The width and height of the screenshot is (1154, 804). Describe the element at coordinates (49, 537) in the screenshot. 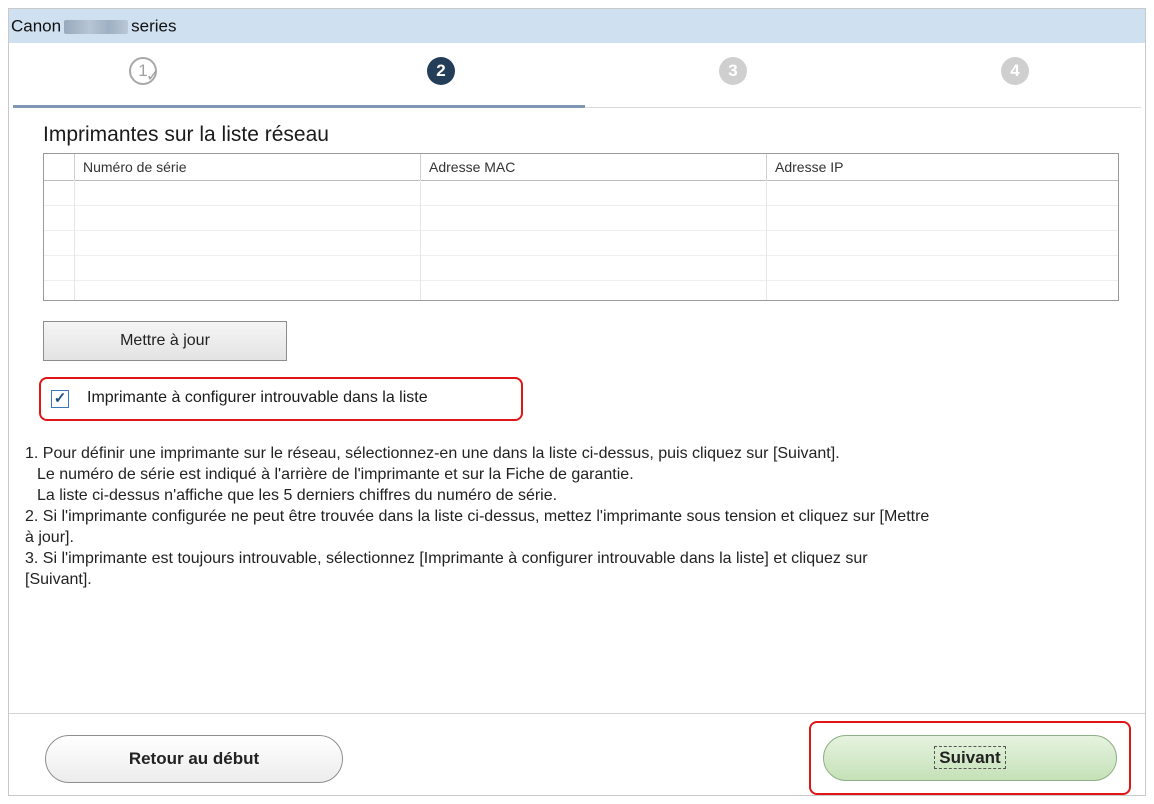

I see `instruction-line: à jour].` at that location.